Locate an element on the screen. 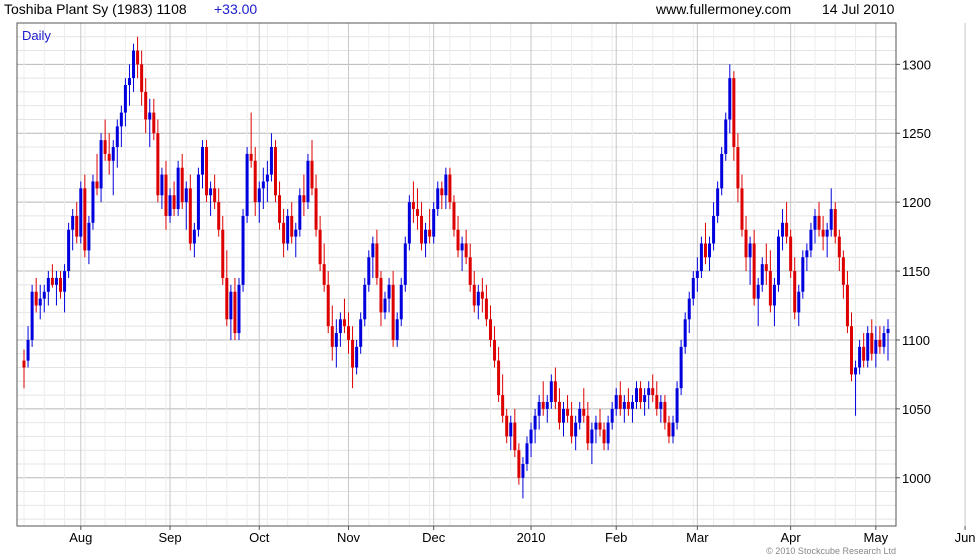 The width and height of the screenshot is (980, 560). y-tick-label: 1050 is located at coordinates (916, 409).